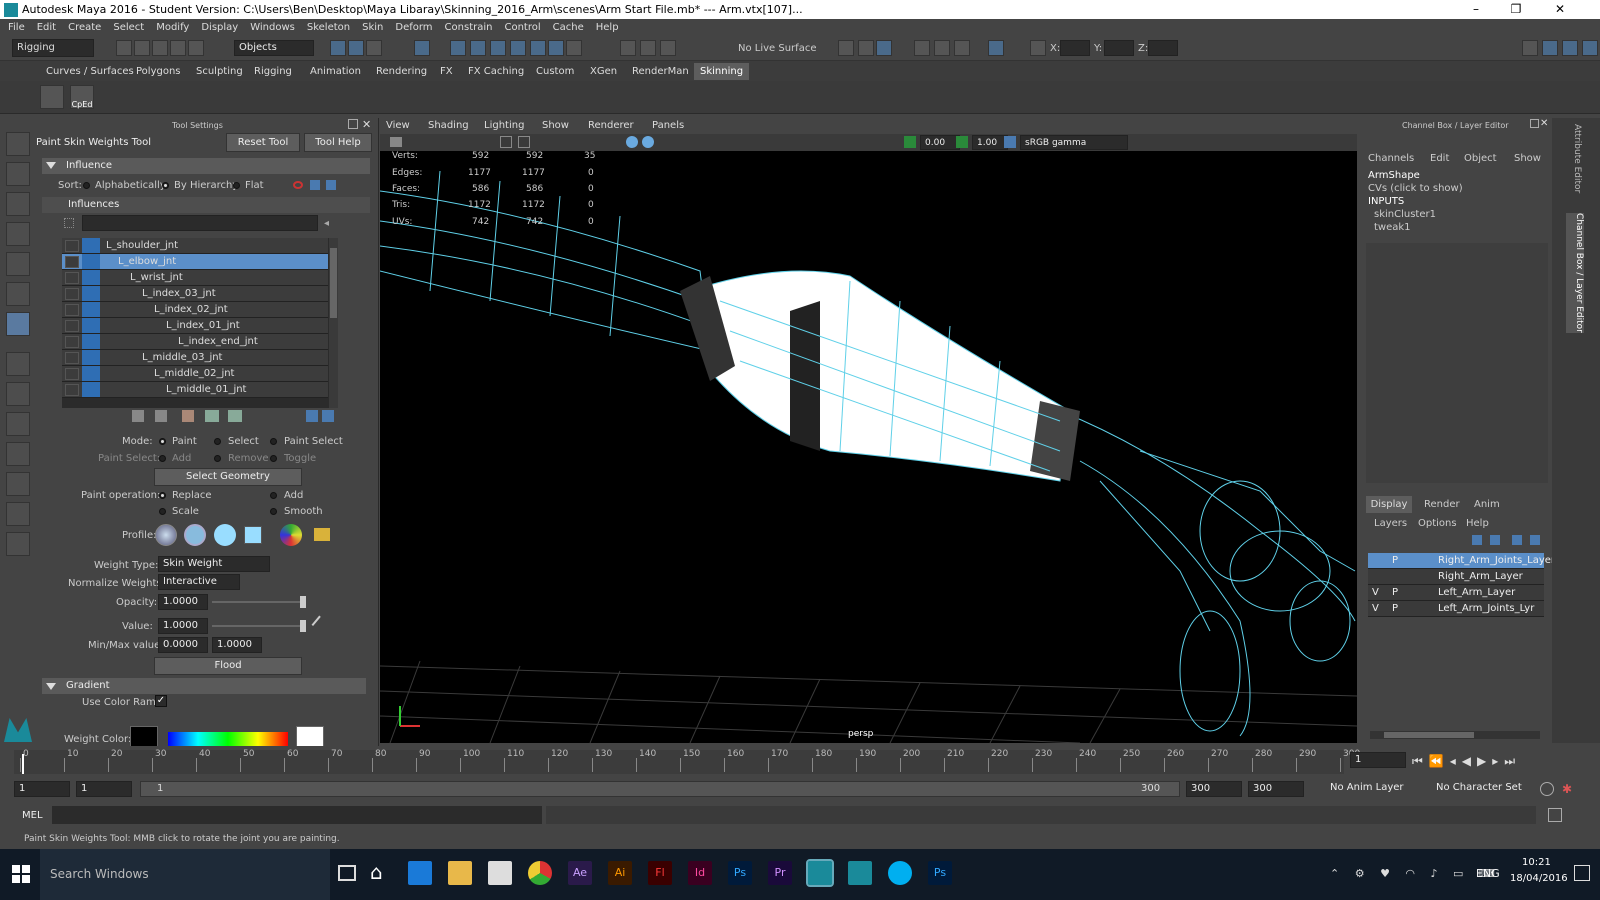  I want to click on list-item: L_wrist_jnt, so click(195, 278).